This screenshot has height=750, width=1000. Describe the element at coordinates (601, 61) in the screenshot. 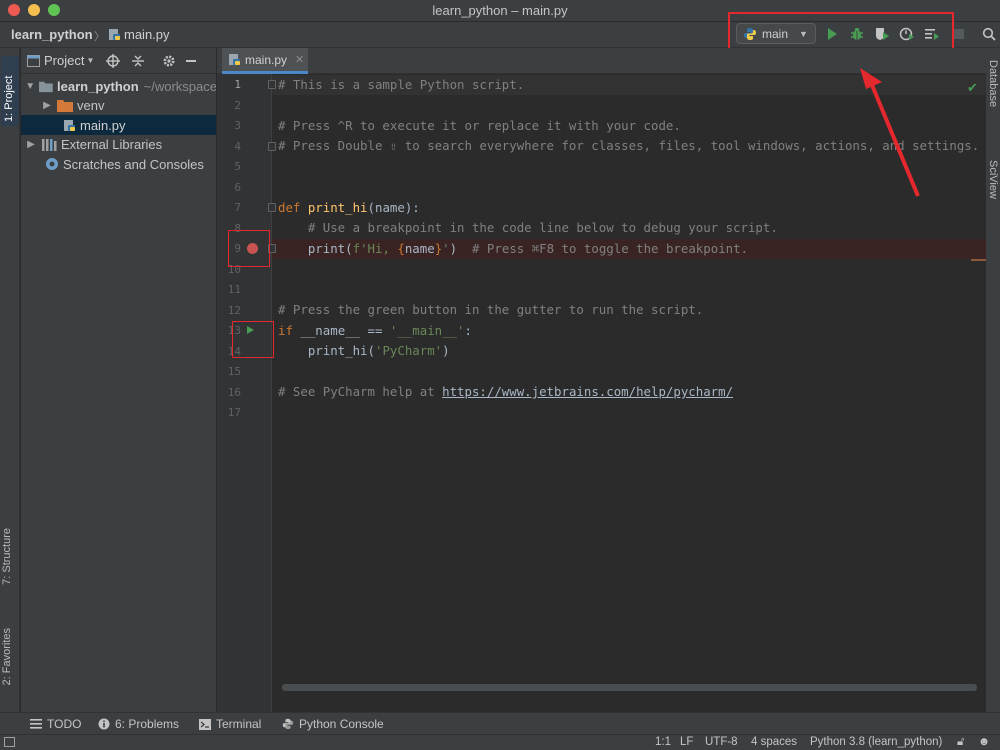

I see `editor-tab-bar: main.py ✕` at that location.